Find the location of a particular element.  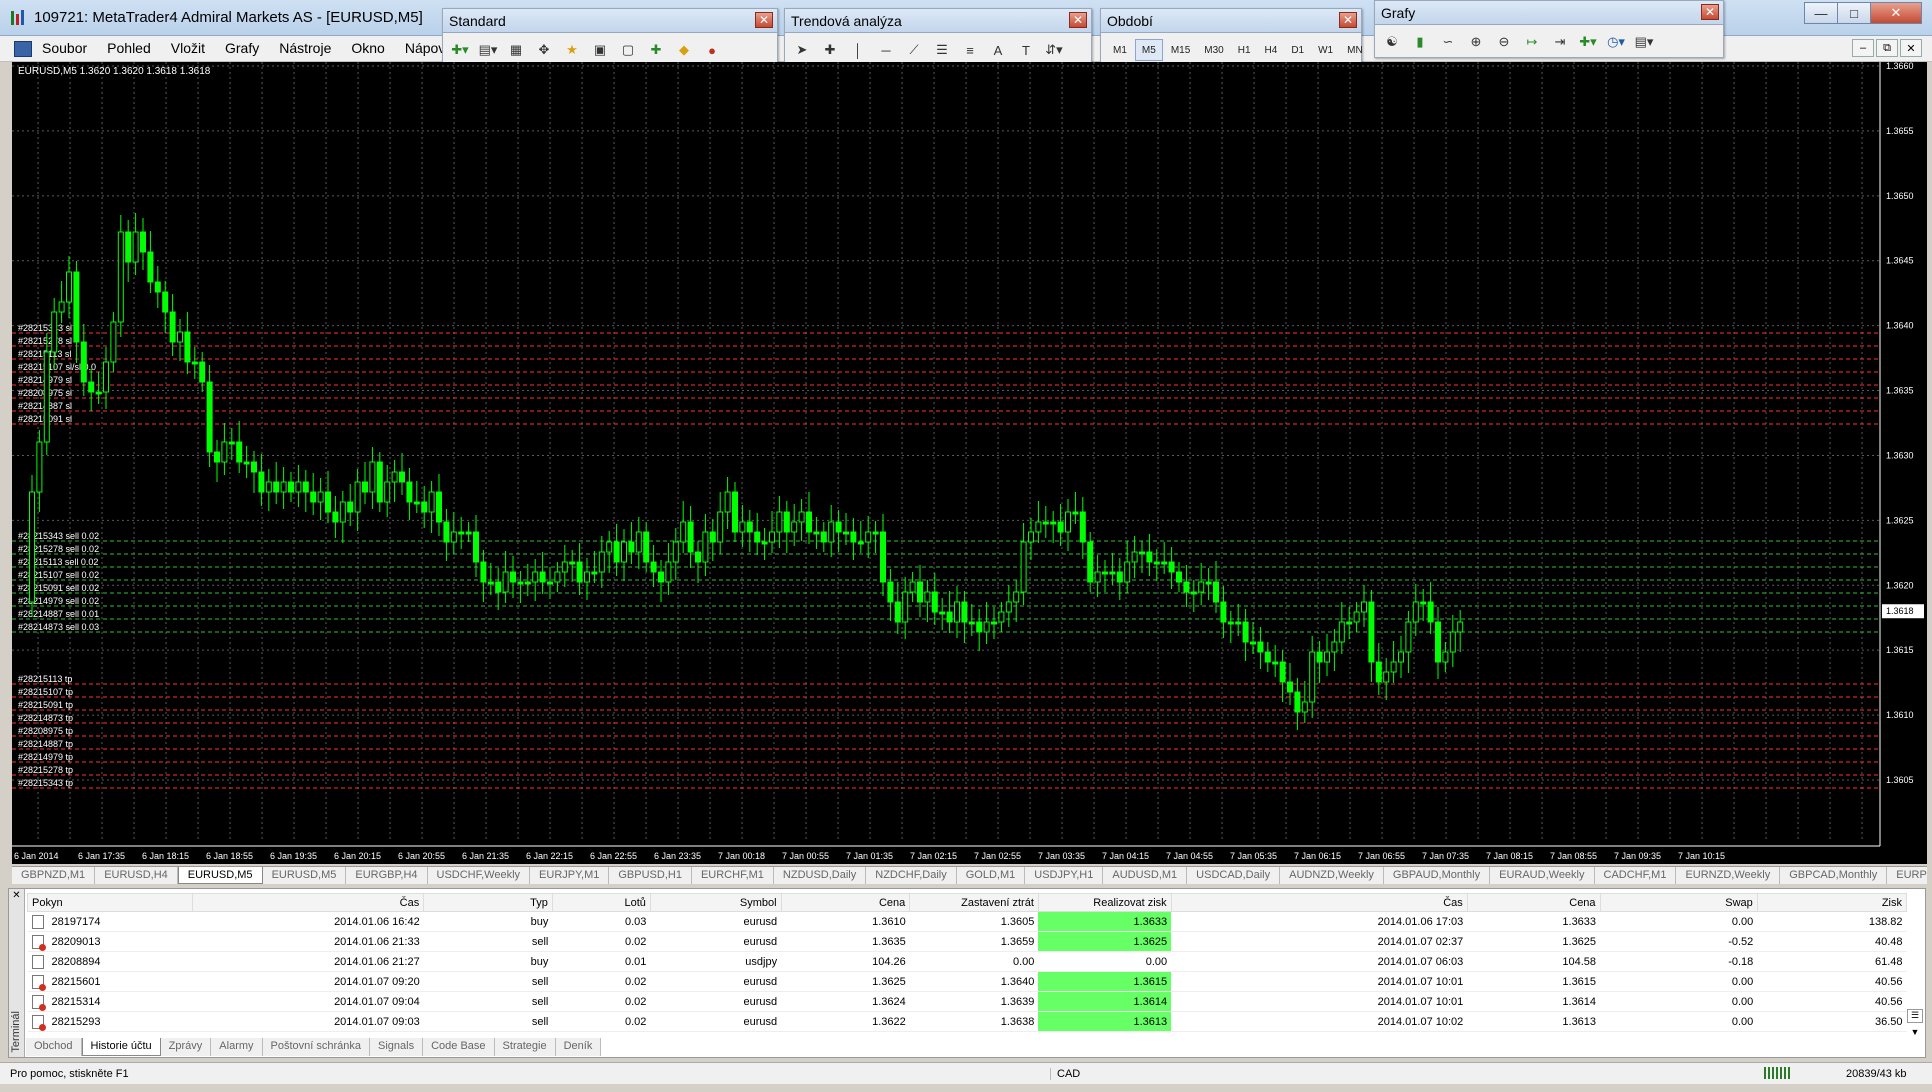

terminal-tab: Deník is located at coordinates (579, 1047).